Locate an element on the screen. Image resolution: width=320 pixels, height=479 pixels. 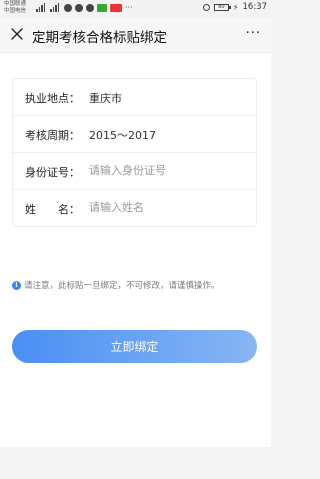
alarm-icon is located at coordinates (206, 7).